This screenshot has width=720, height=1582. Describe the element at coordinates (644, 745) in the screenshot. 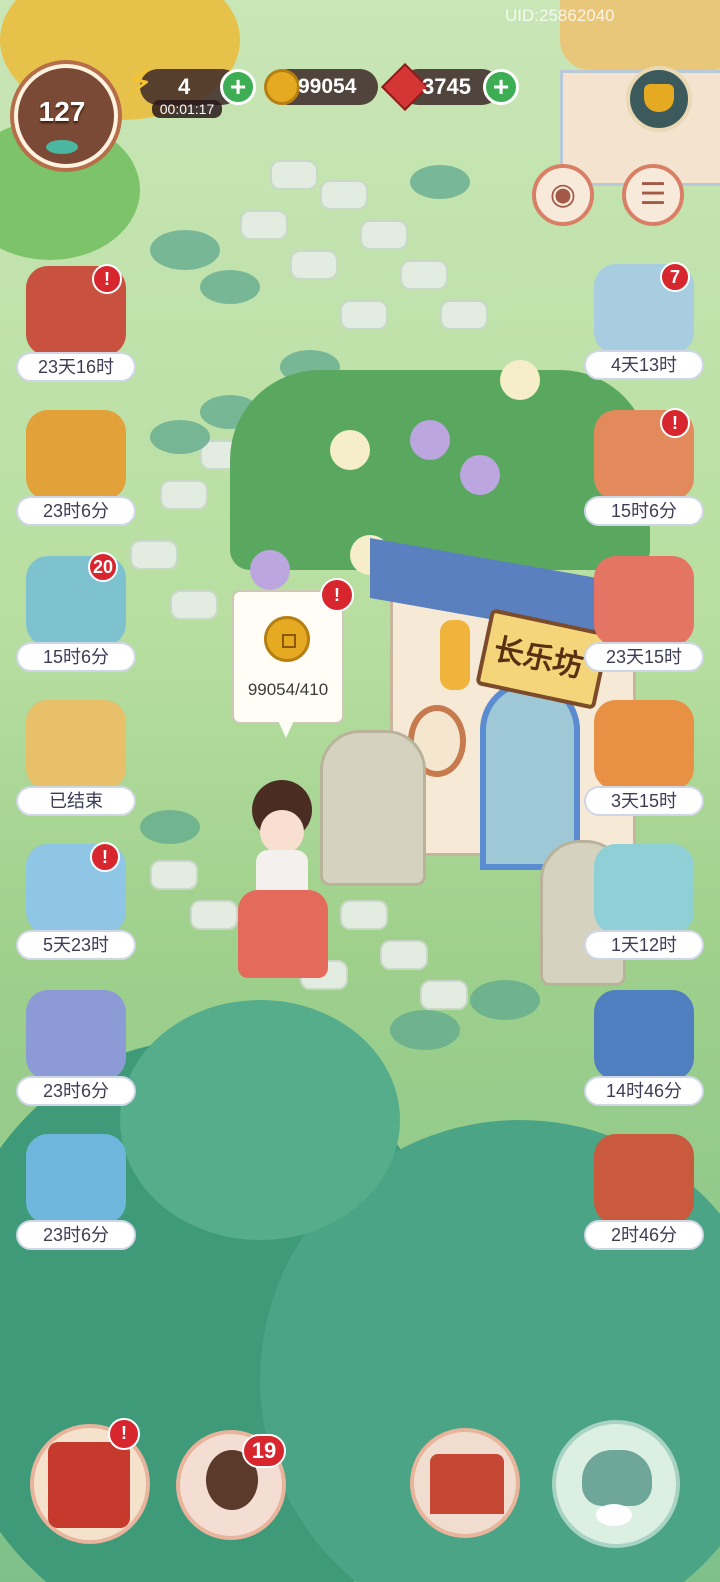

I see `jade-ruyi-icon` at that location.